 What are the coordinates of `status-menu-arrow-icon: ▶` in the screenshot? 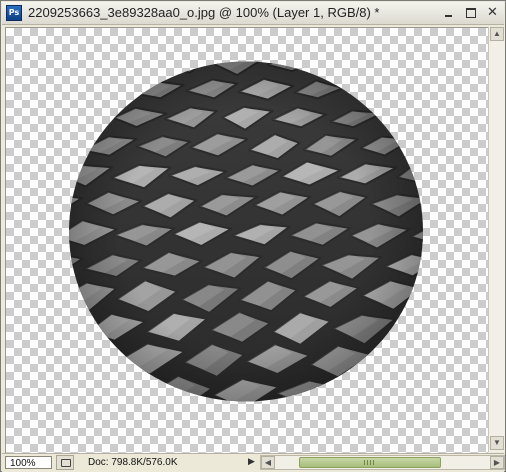 It's located at (251, 461).